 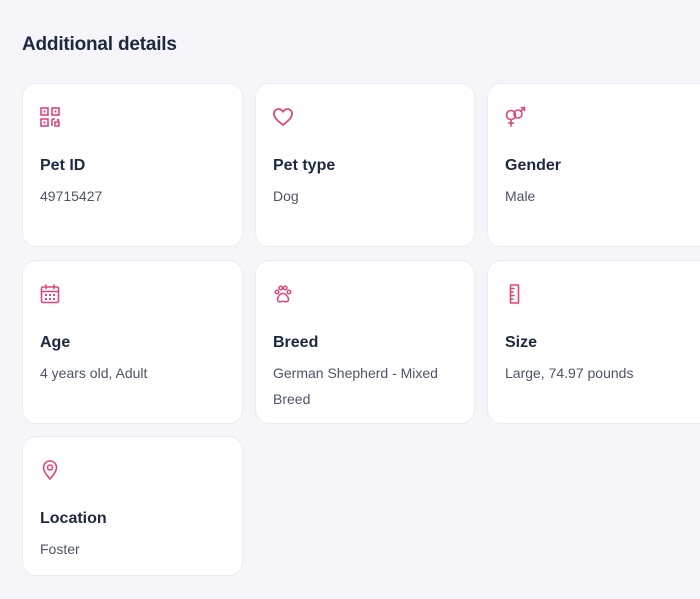 I want to click on section-title: Additional details, so click(x=99, y=44).